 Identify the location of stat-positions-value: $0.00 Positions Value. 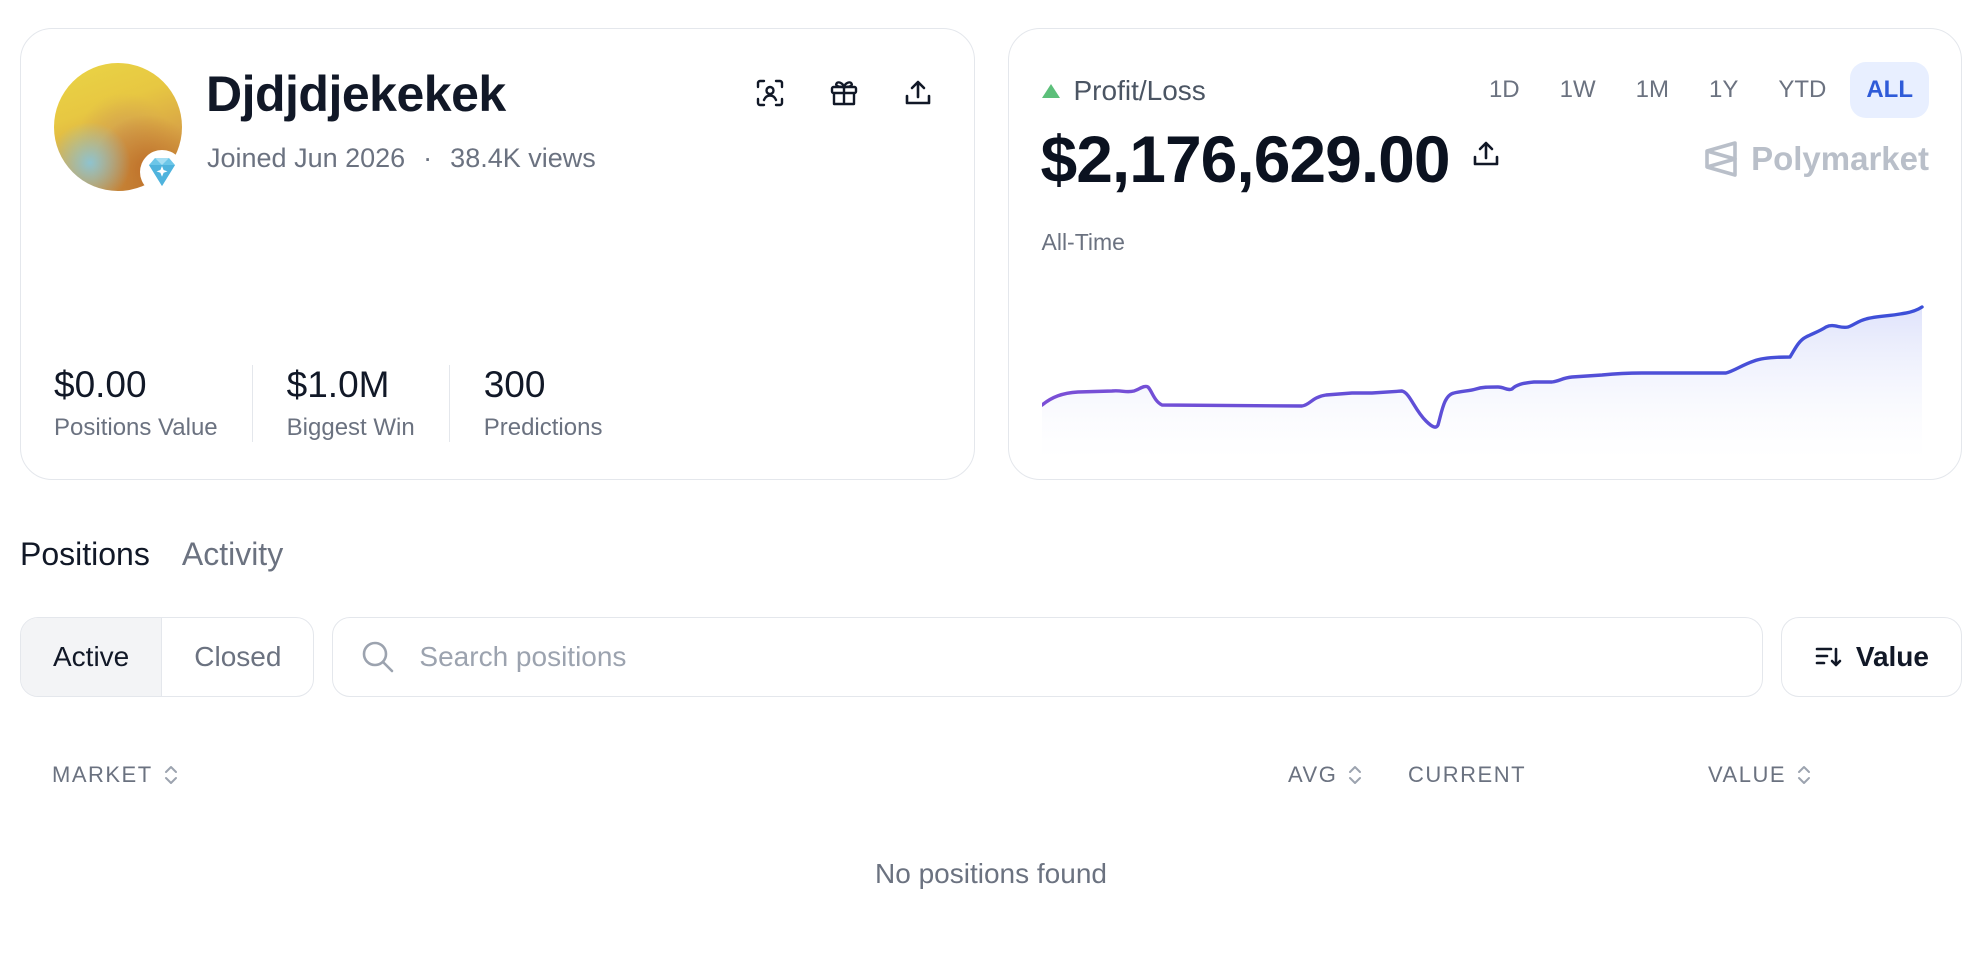
(153, 403).